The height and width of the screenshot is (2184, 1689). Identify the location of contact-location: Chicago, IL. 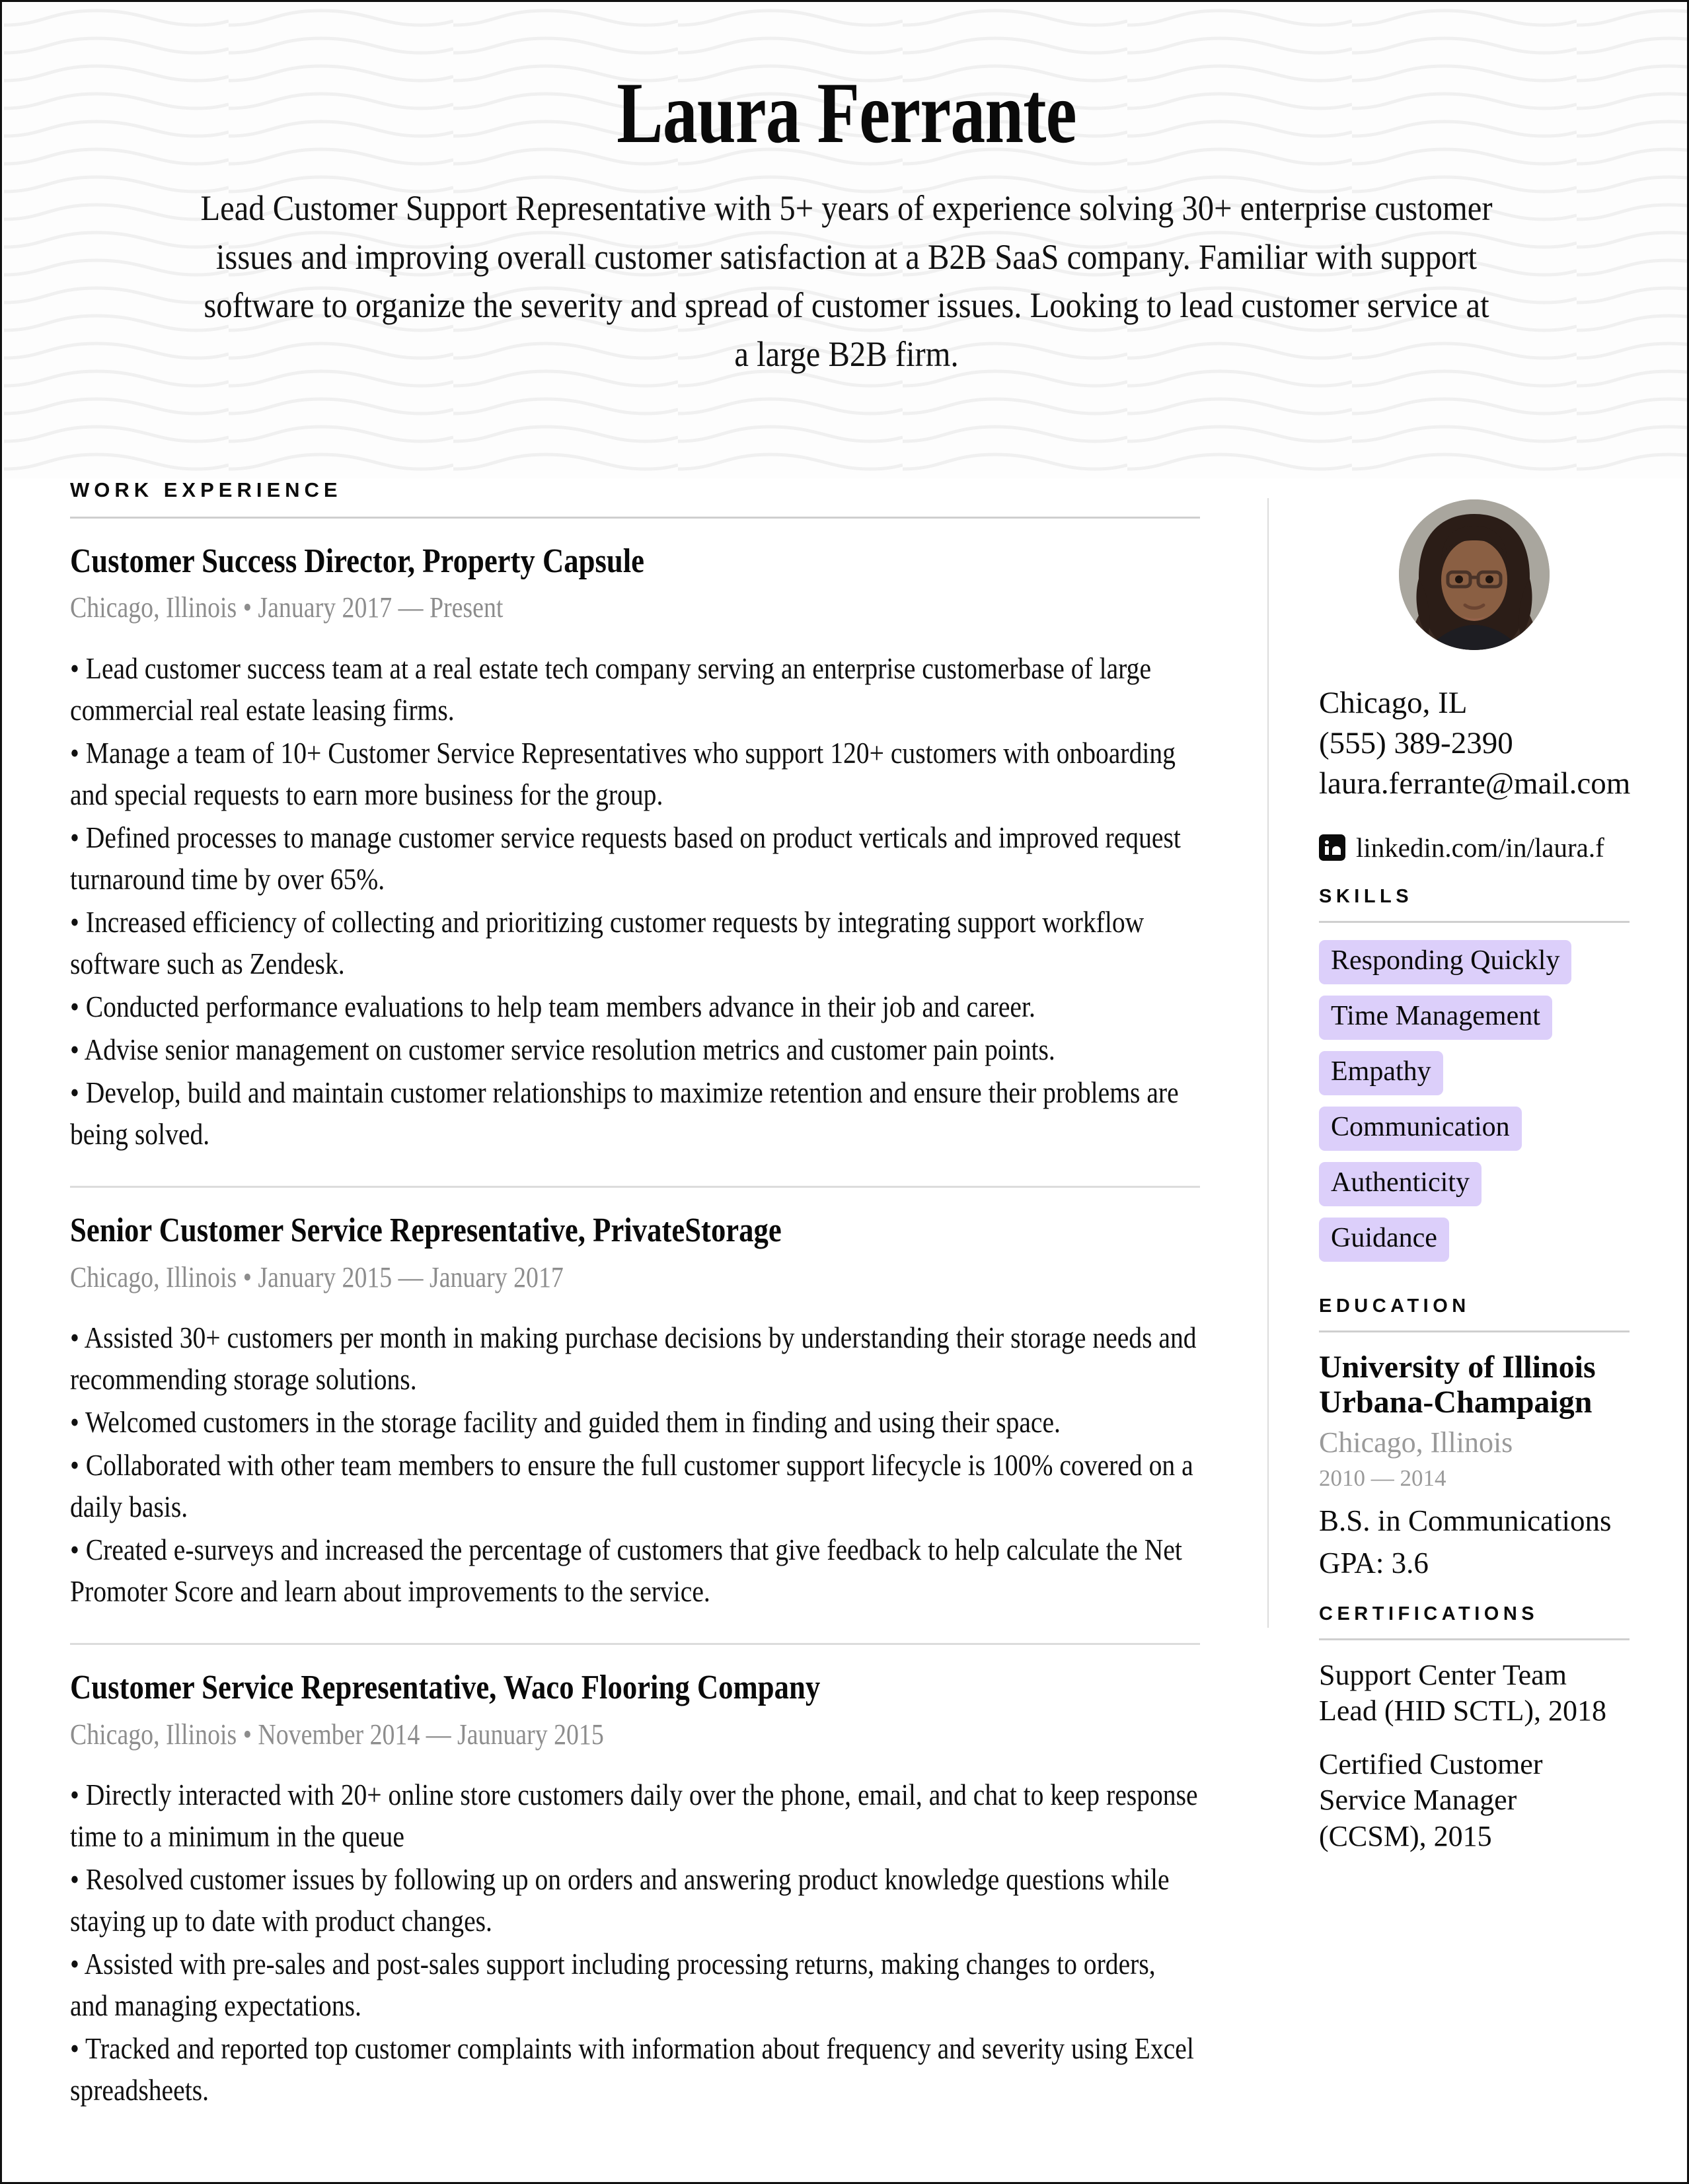
(1393, 703).